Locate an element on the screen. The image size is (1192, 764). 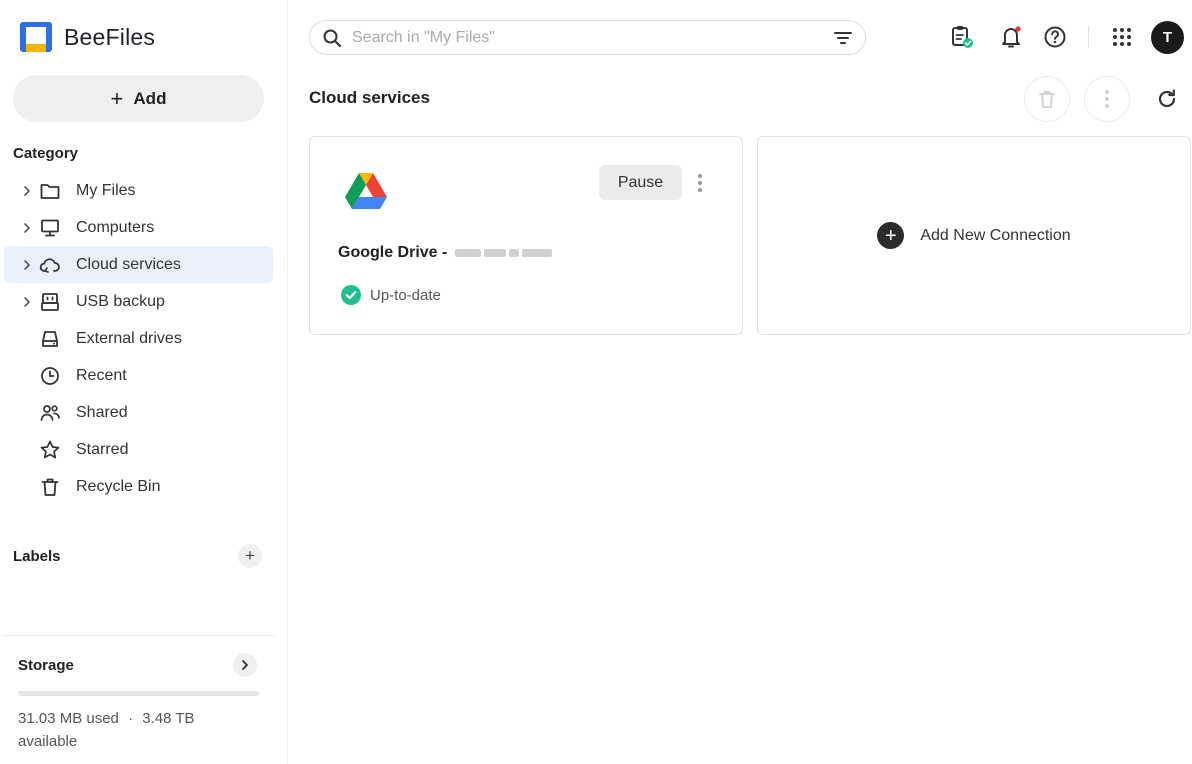
avatar: T is located at coordinates (1167, 37).